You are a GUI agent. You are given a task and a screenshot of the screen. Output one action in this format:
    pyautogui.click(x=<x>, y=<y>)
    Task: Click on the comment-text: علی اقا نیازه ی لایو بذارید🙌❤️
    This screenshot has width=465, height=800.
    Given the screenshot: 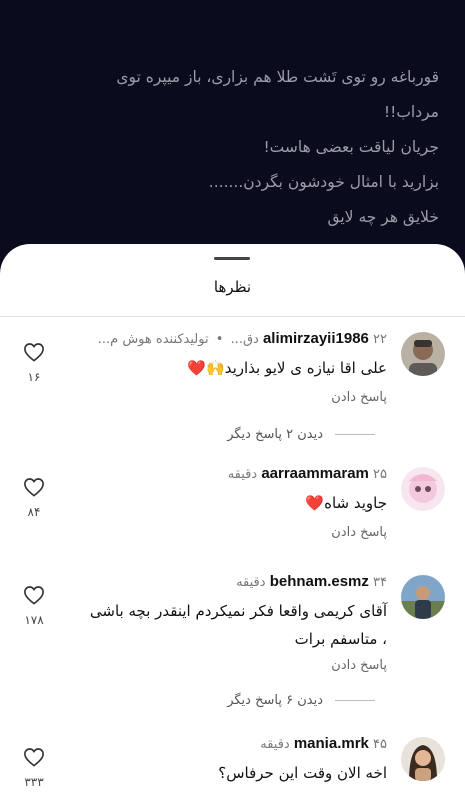 What is the action you would take?
    pyautogui.click(x=287, y=368)
    